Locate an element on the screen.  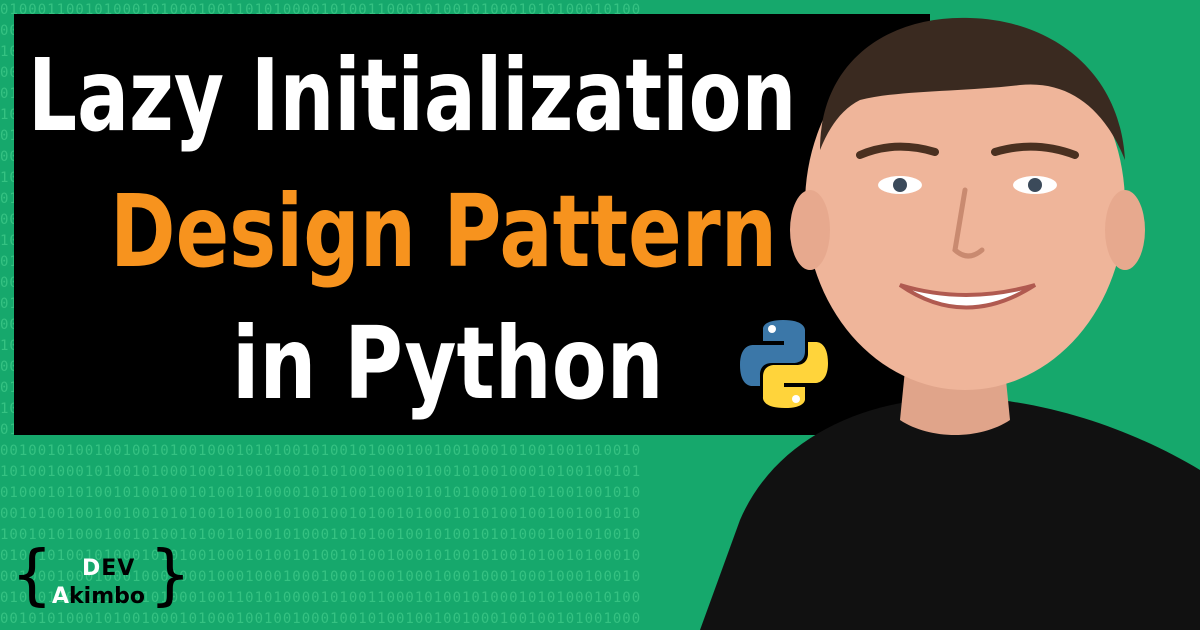
title-line-1: Lazy Initialization is located at coordinates (412, 95).